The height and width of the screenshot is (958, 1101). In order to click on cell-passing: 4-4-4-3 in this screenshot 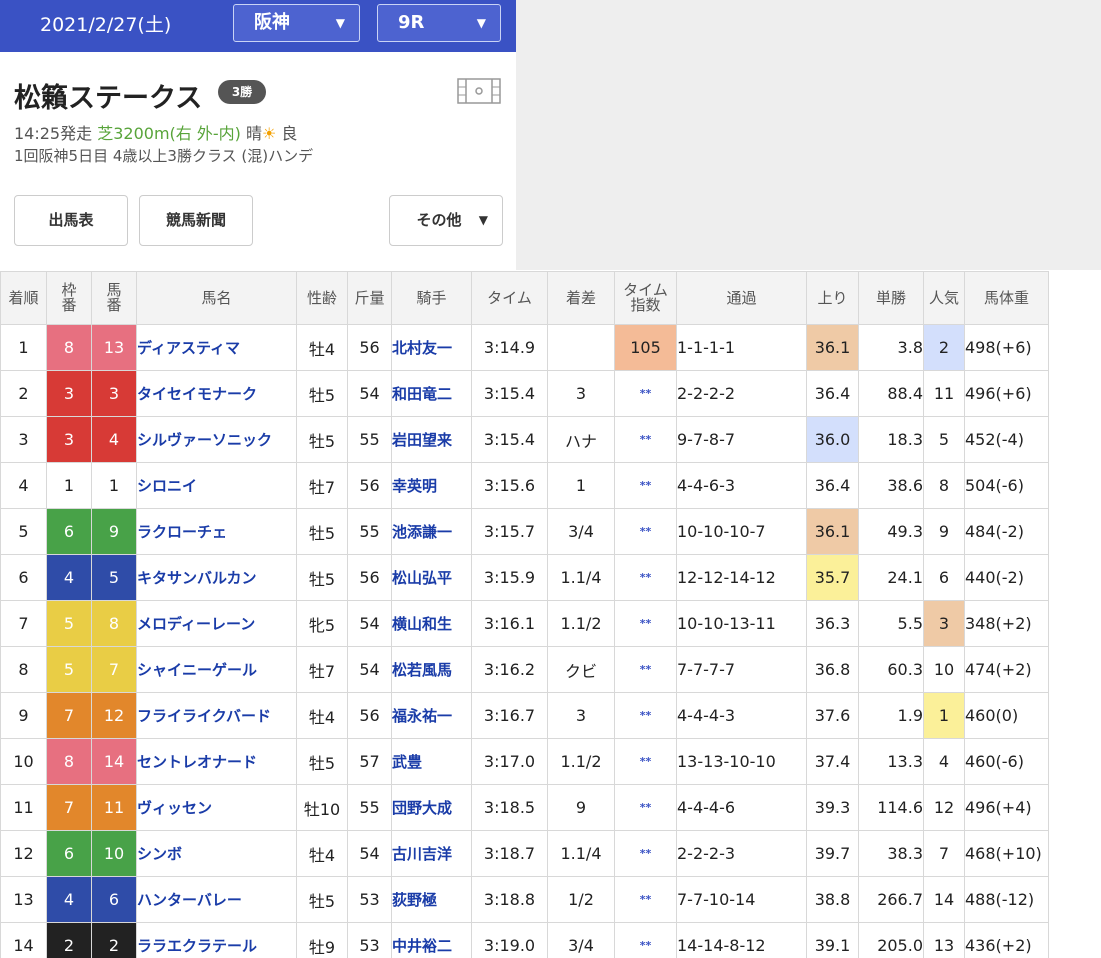, I will do `click(741, 715)`.